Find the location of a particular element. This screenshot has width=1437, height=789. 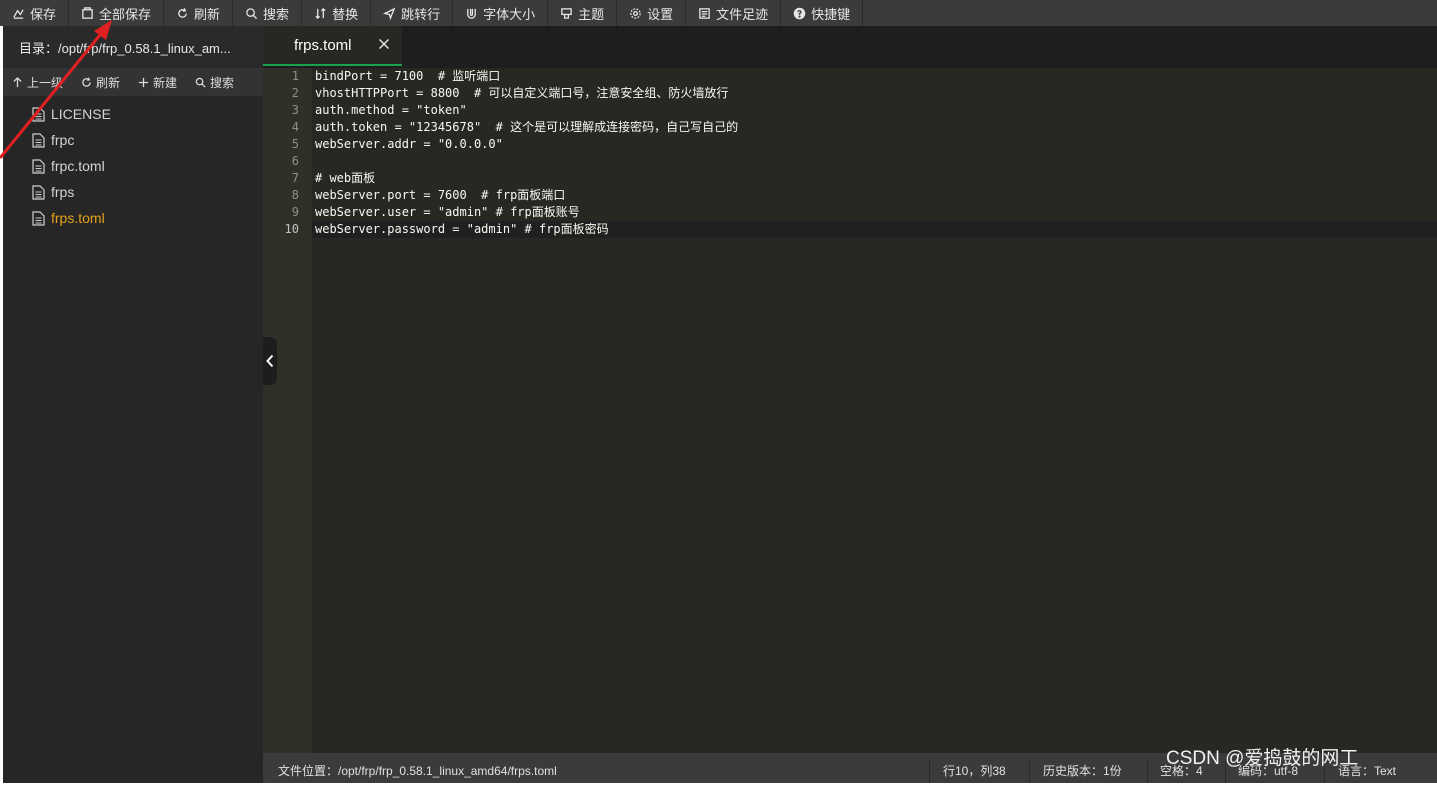

line-number: 4 is located at coordinates (295, 127).